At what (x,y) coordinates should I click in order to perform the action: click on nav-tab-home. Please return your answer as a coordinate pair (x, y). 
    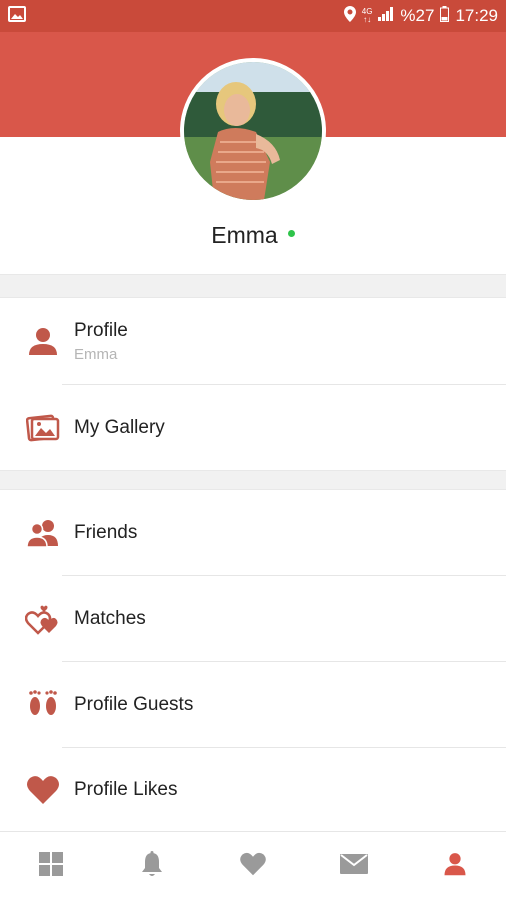
    Looking at the image, I should click on (50, 866).